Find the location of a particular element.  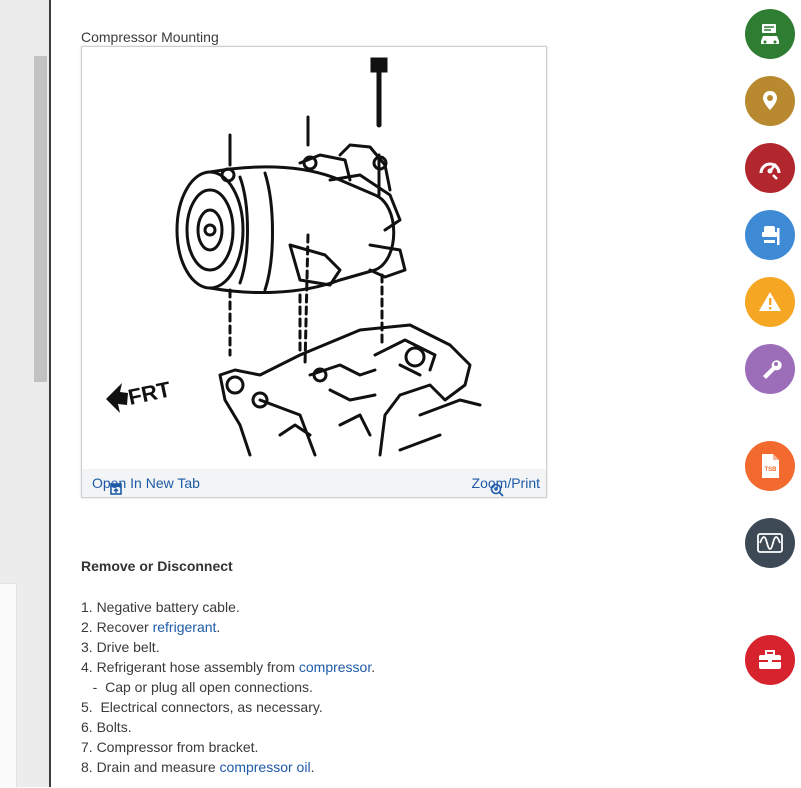

zoom-print-link: Zoom/Print is located at coordinates (505, 486).